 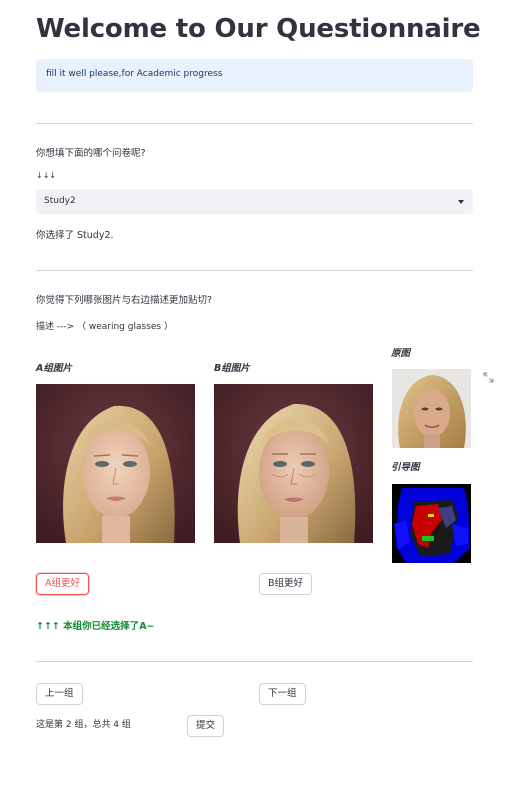 I want to click on guide-label: 引导图, so click(x=405, y=467).